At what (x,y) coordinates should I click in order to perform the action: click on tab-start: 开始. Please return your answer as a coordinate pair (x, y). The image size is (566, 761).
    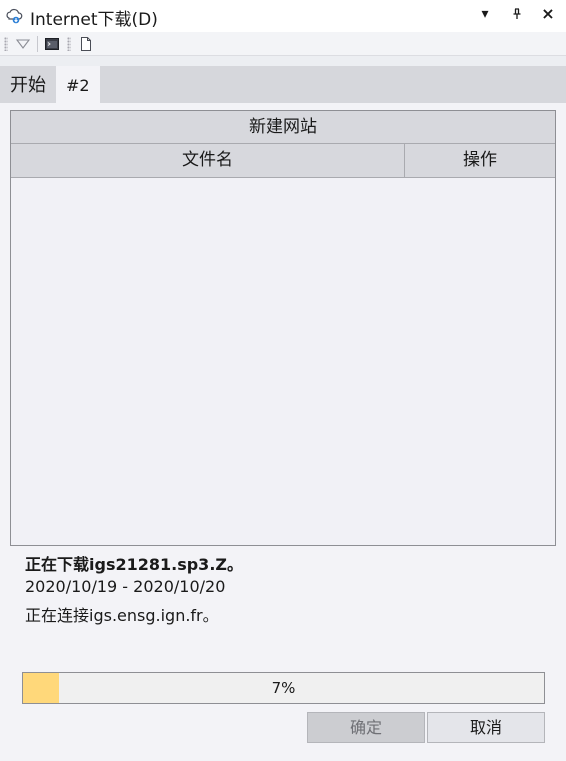
    Looking at the image, I should click on (28, 84).